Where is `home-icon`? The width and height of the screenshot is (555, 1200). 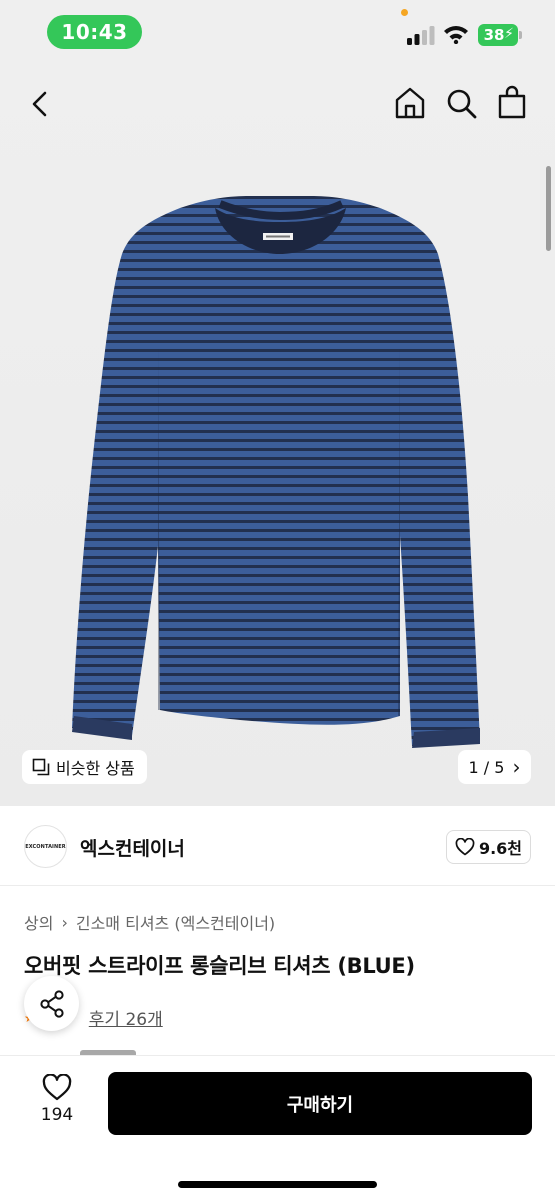
home-icon is located at coordinates (410, 103).